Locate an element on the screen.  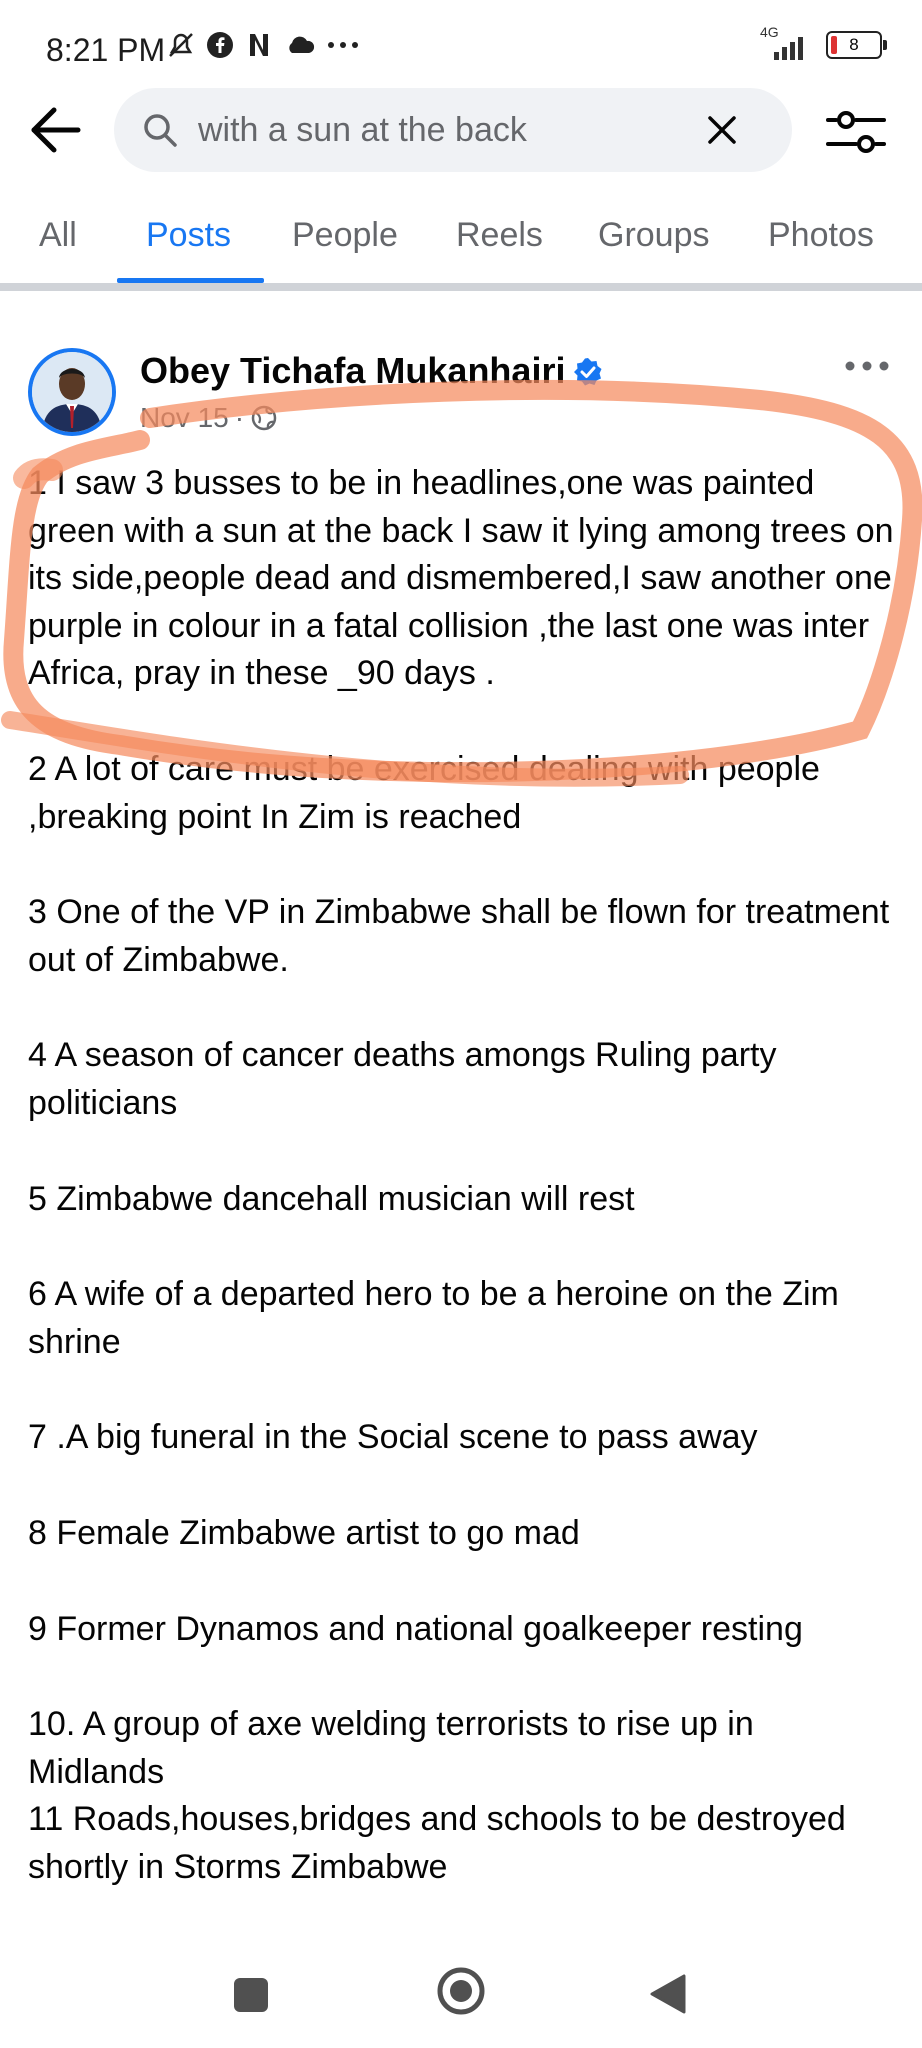
tab-photos: Photos is located at coordinates (821, 235).